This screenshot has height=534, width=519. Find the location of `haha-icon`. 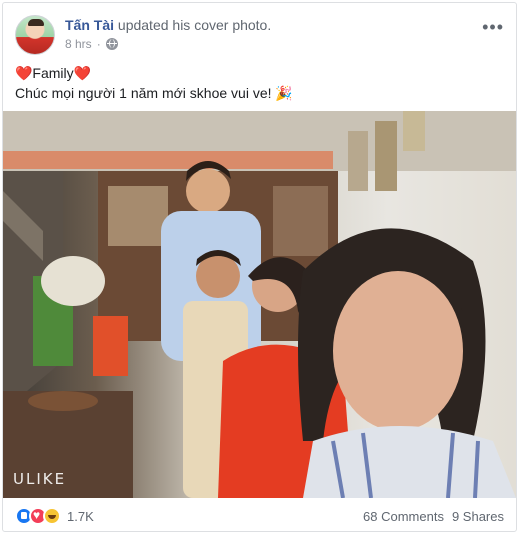

haha-icon is located at coordinates (52, 516).